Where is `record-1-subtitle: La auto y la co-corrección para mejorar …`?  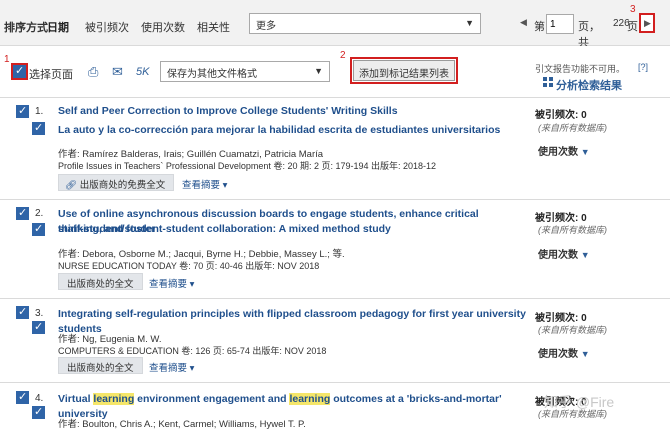
record-1-subtitle: La auto y la co-corrección para mejorar … is located at coordinates (279, 130).